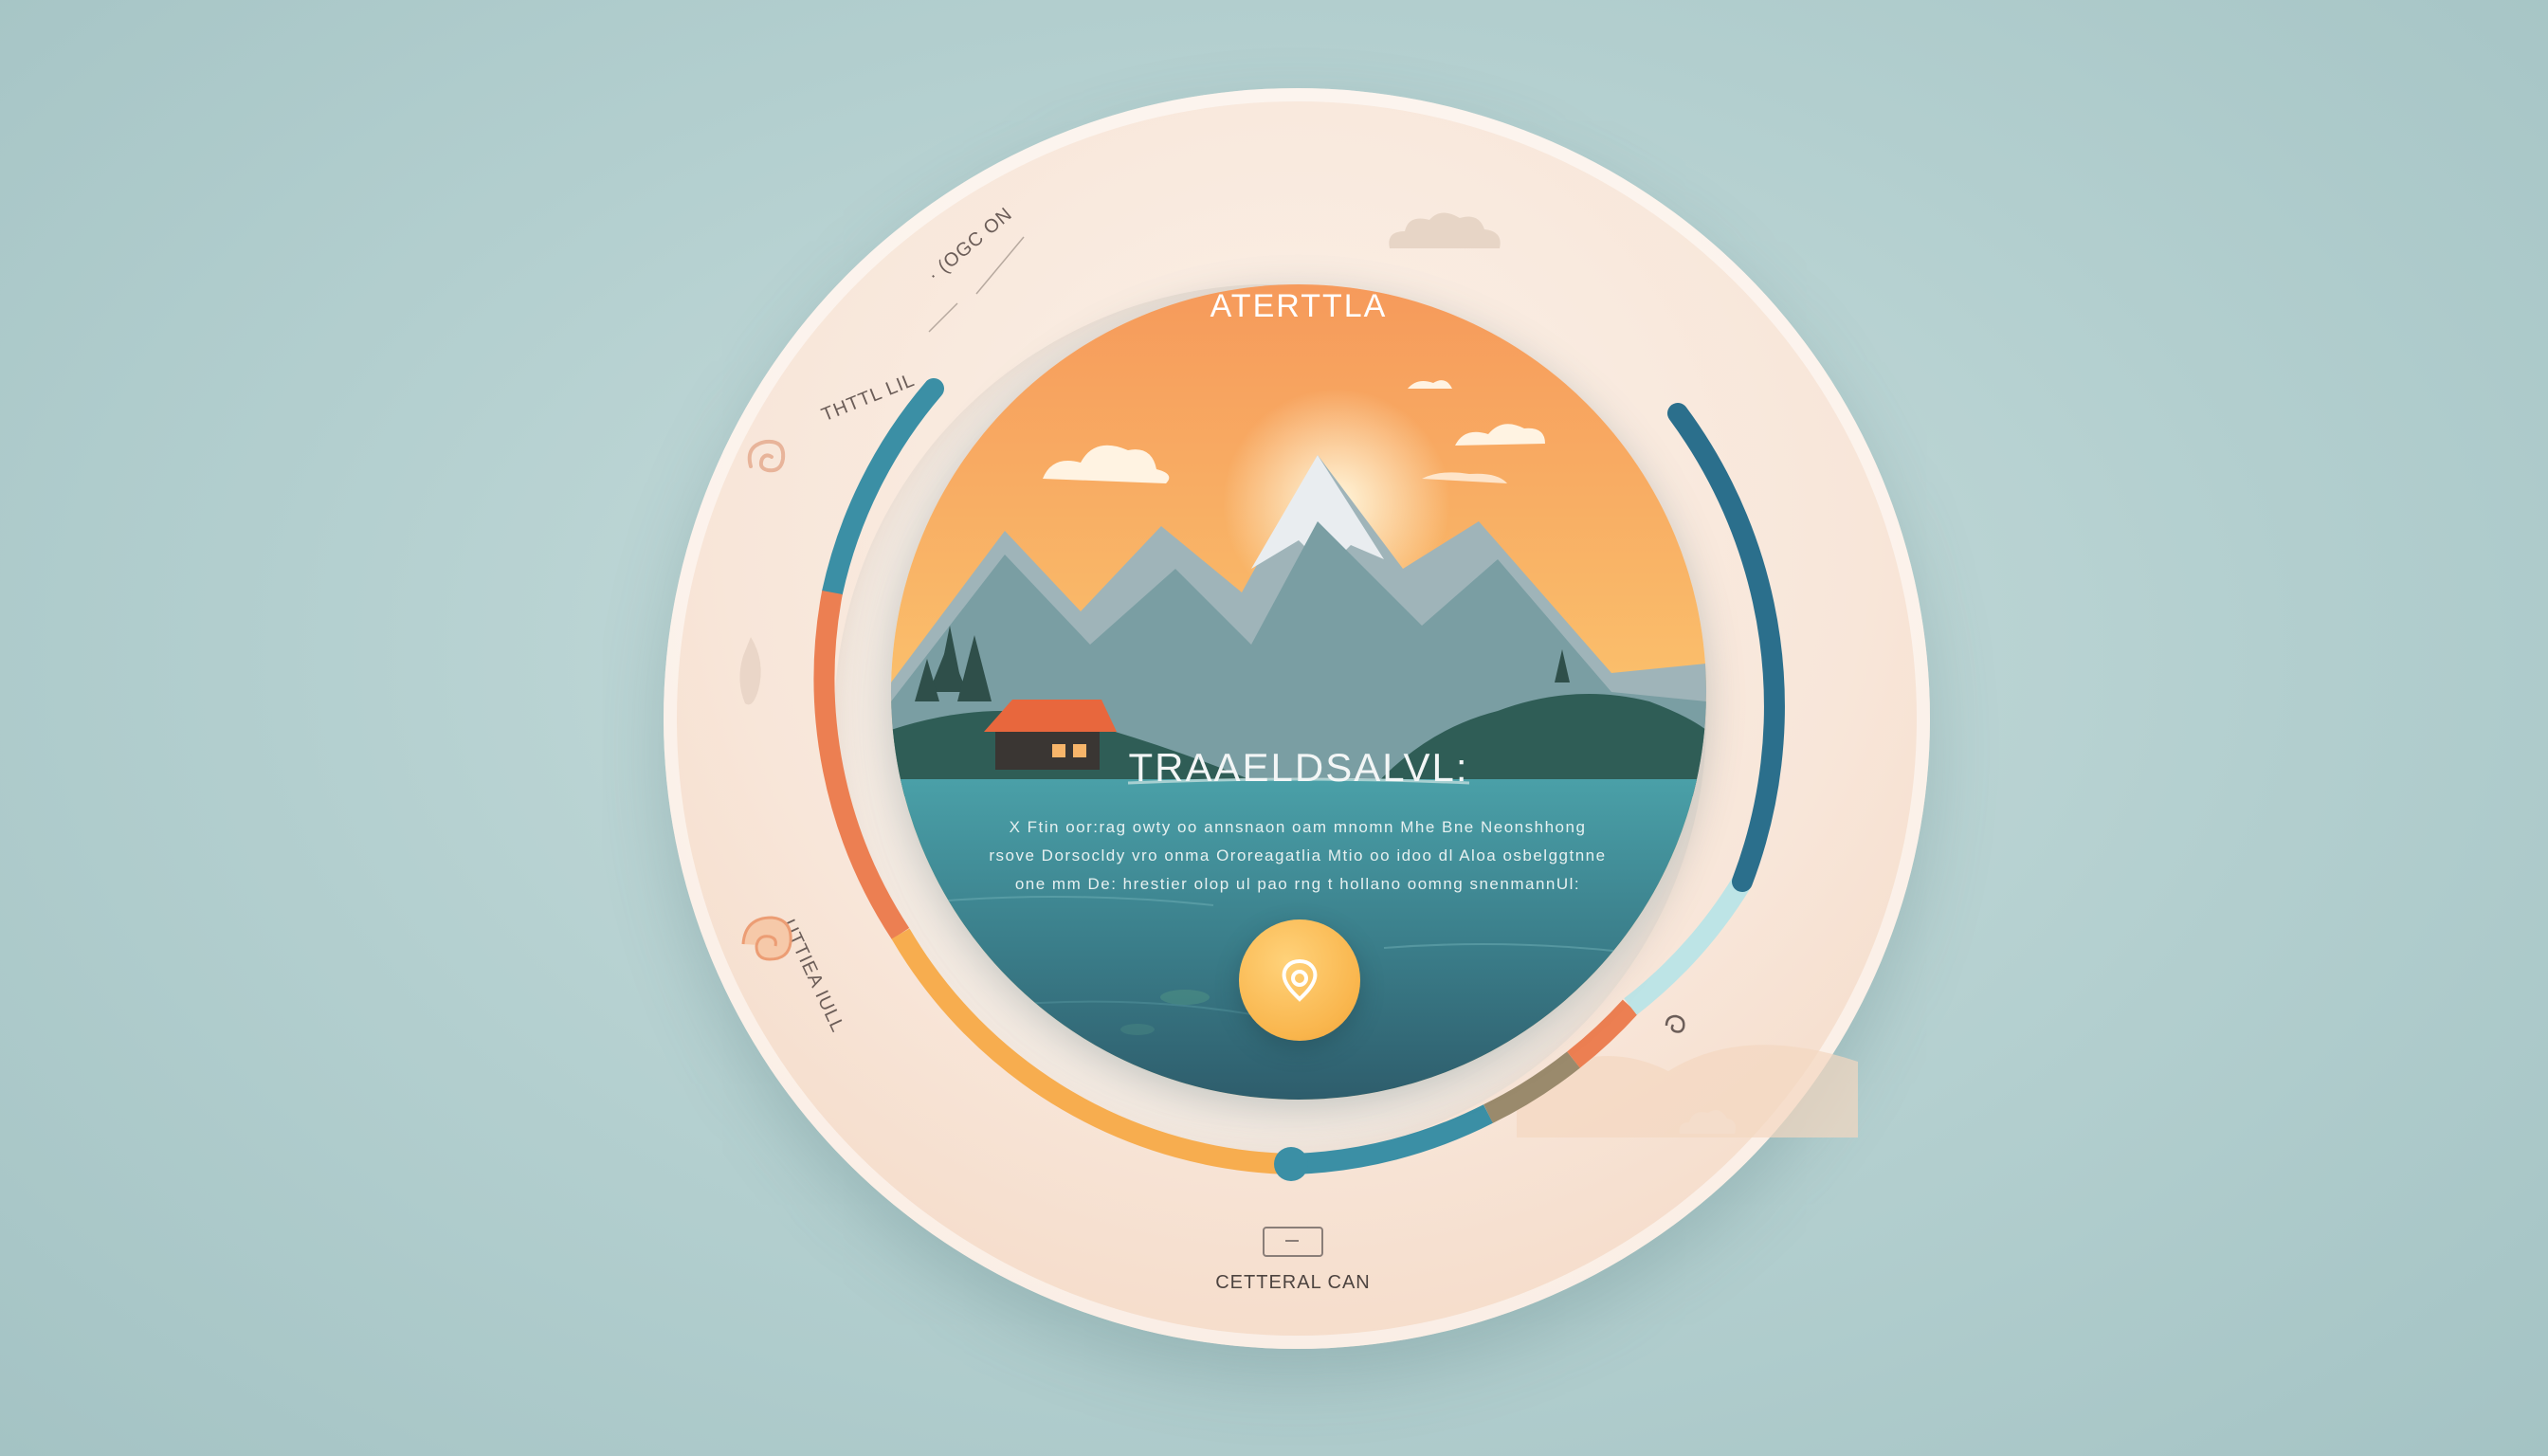 The image size is (2548, 1456). I want to click on footer-toggle-button, so click(1293, 1242).